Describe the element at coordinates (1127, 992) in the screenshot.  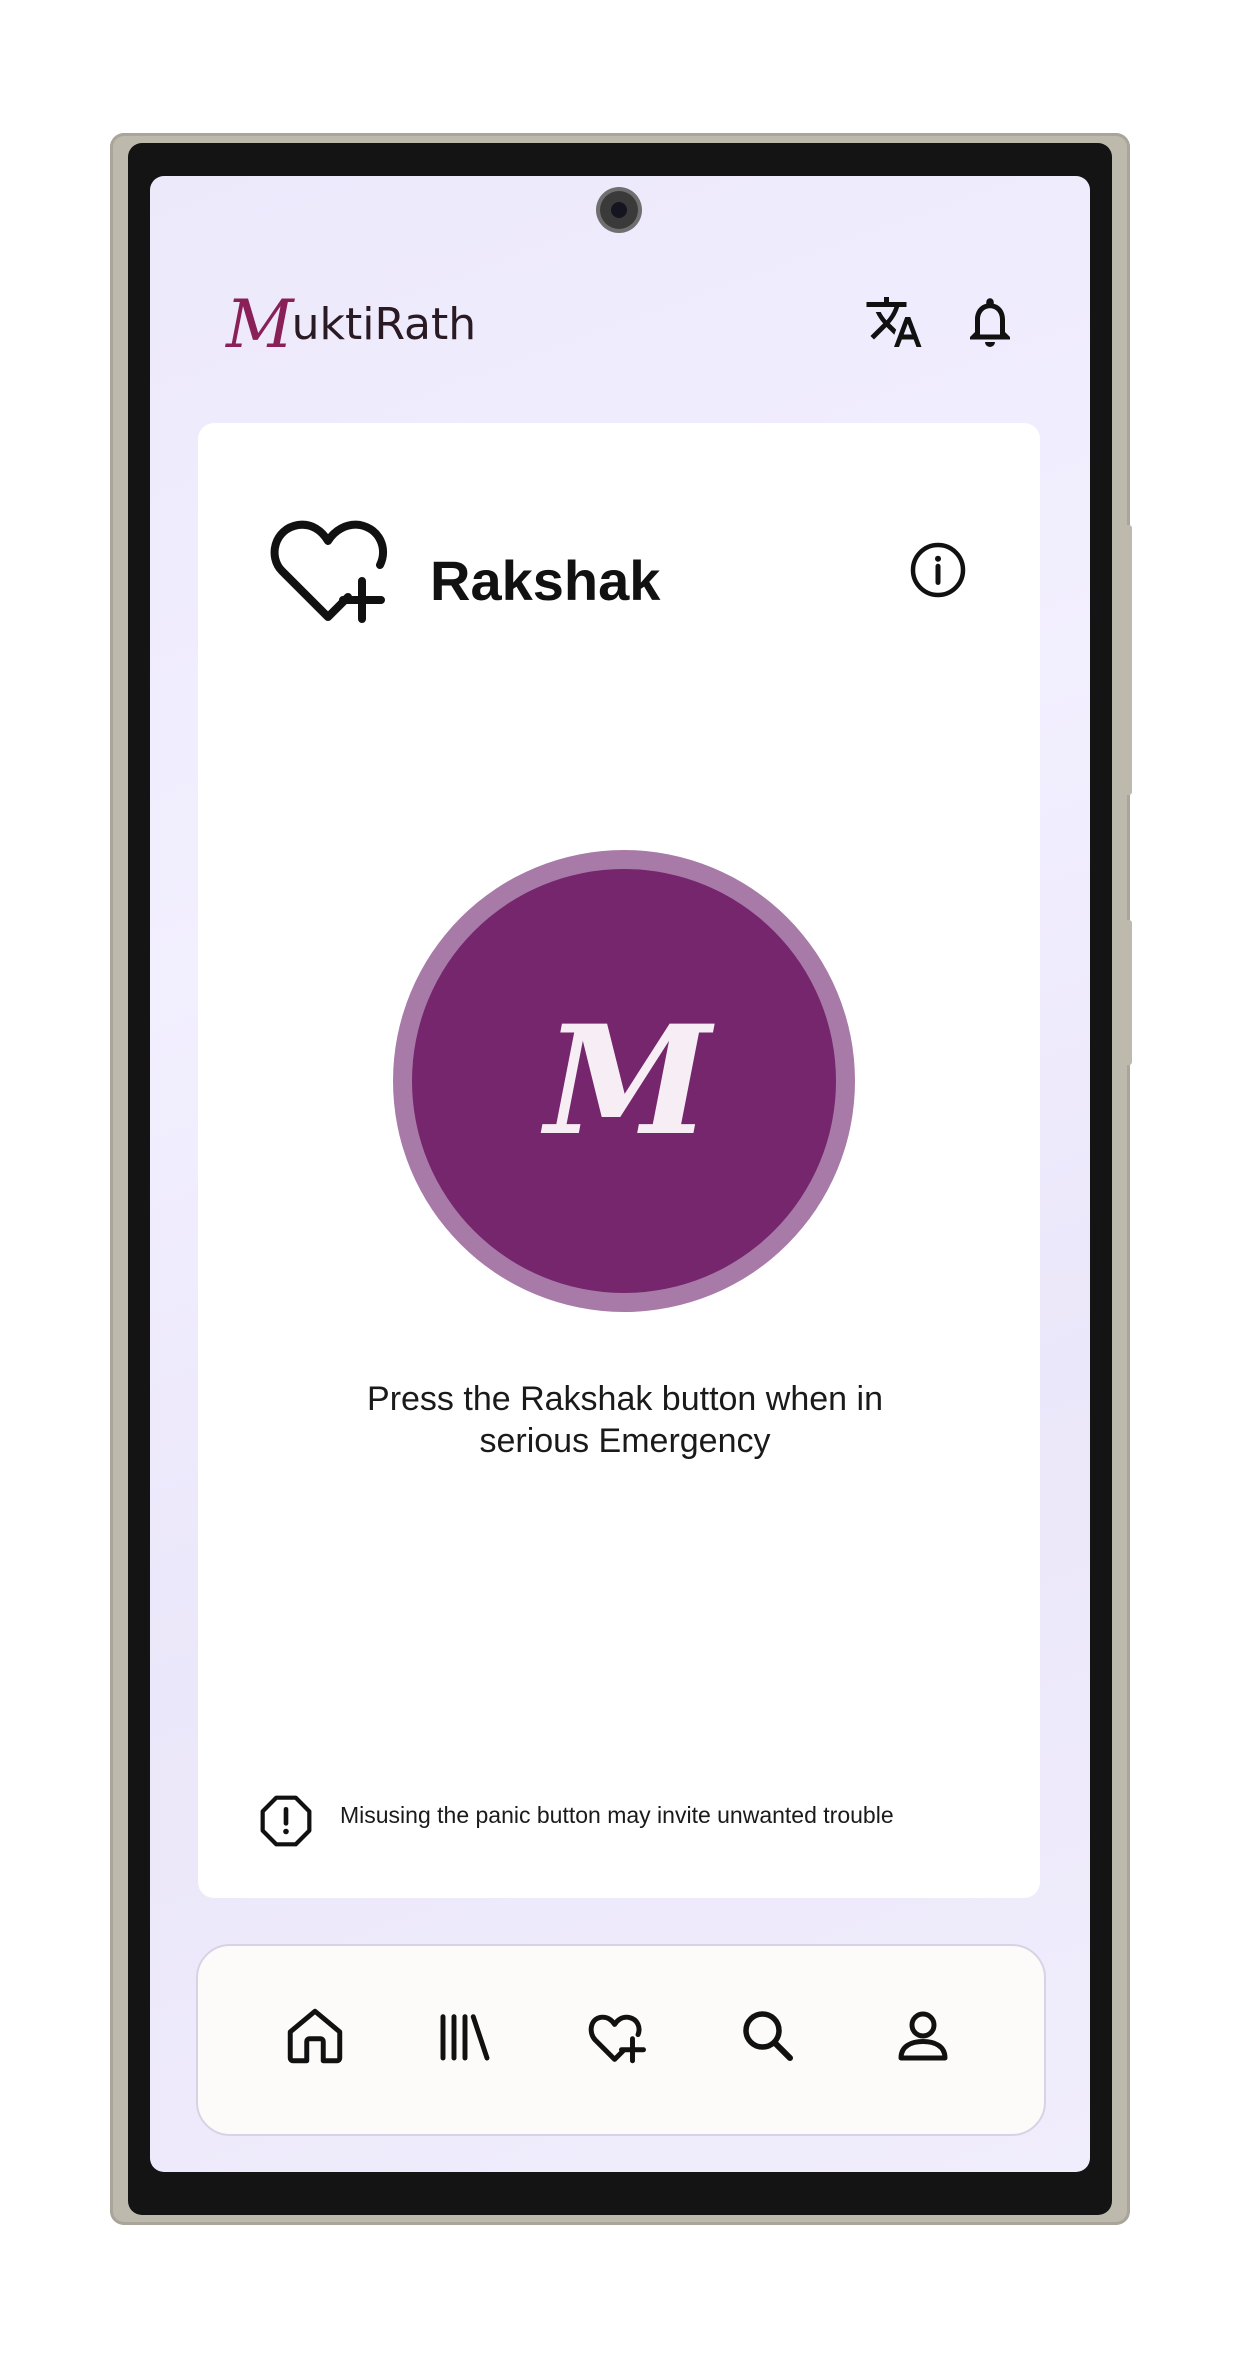
I see `side-button-volume` at that location.